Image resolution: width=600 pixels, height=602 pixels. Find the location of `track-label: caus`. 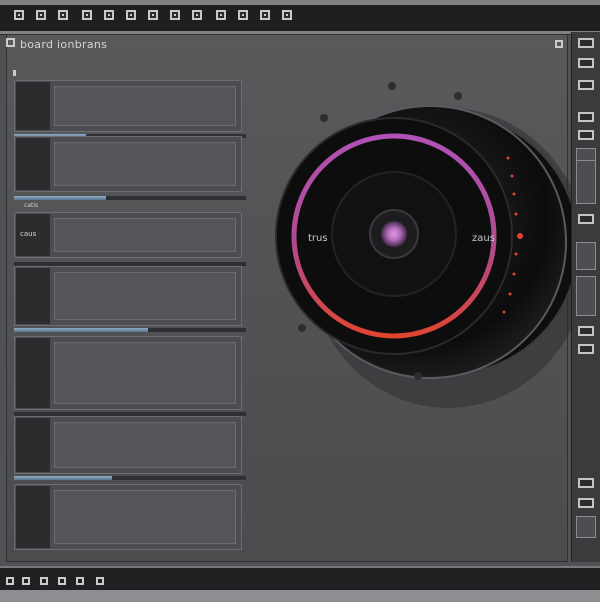

track-label: caus is located at coordinates (28, 234).